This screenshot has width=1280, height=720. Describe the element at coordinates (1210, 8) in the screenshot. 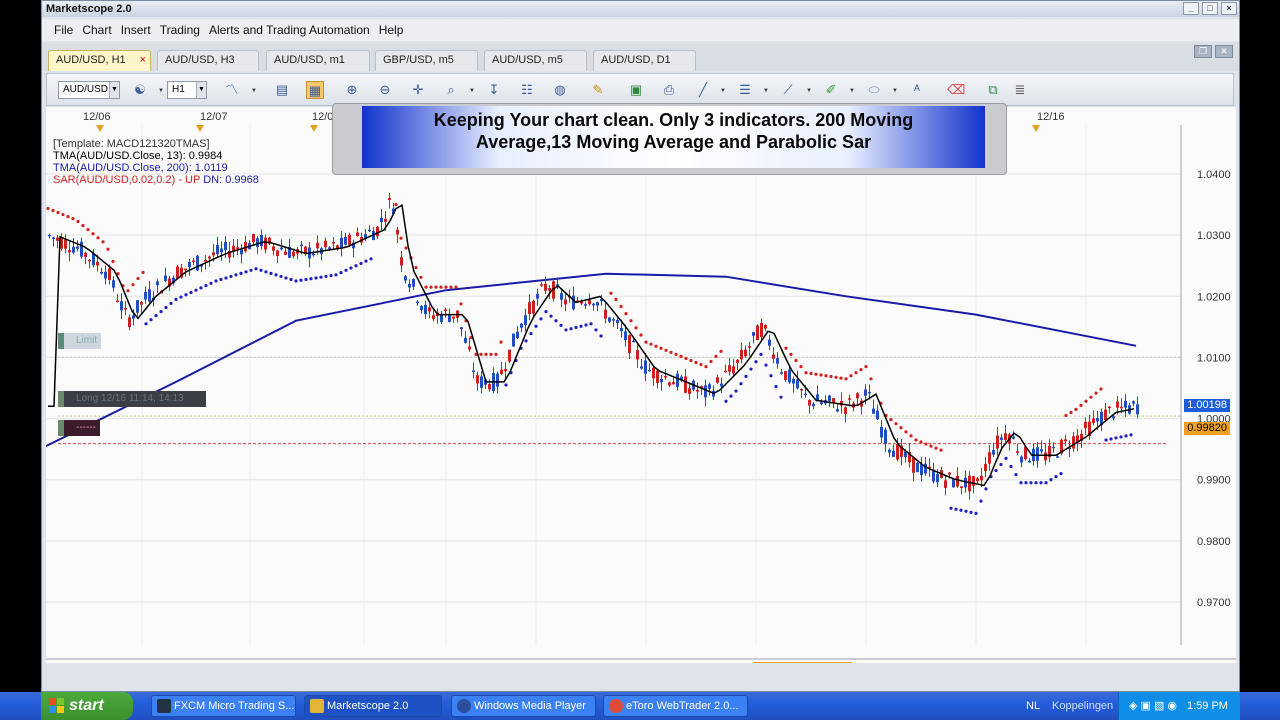

I see `maximize-button: □` at that location.